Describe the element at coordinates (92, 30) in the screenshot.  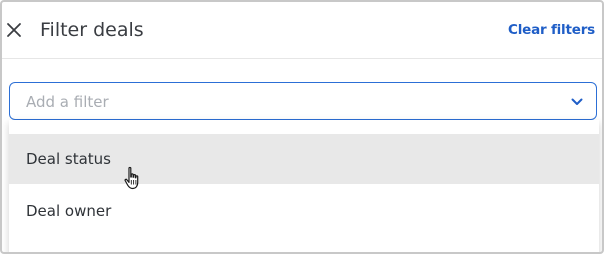
I see `panel-title: Filter deals` at that location.